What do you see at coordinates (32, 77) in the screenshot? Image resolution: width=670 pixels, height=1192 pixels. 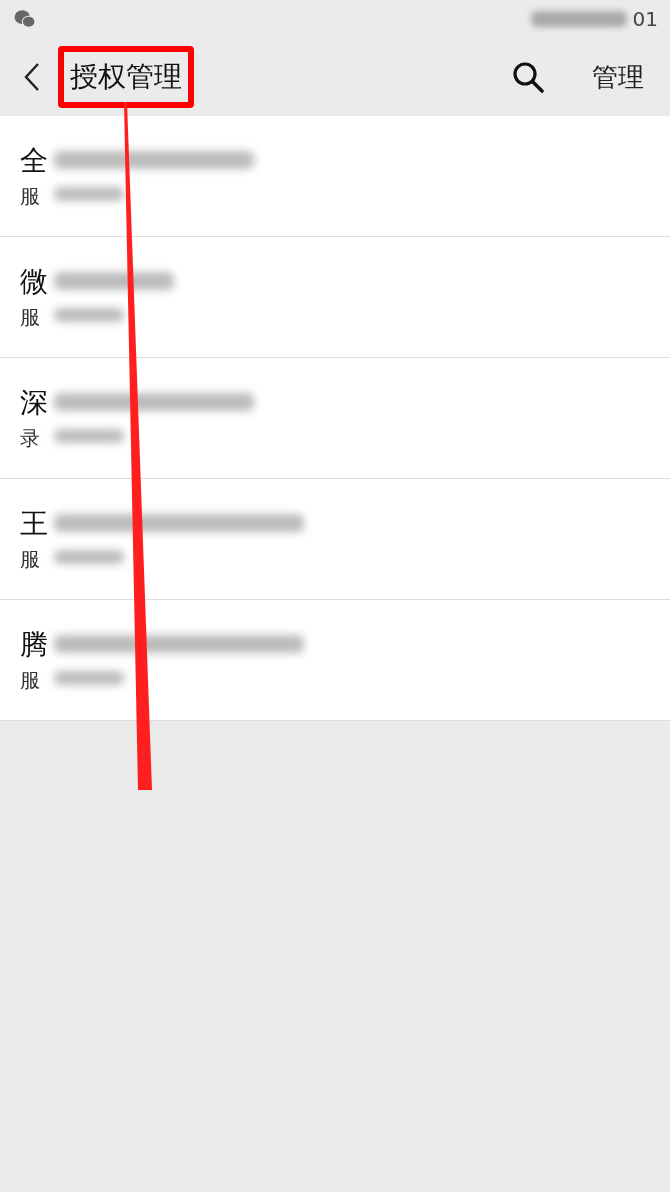 I see `back-icon` at bounding box center [32, 77].